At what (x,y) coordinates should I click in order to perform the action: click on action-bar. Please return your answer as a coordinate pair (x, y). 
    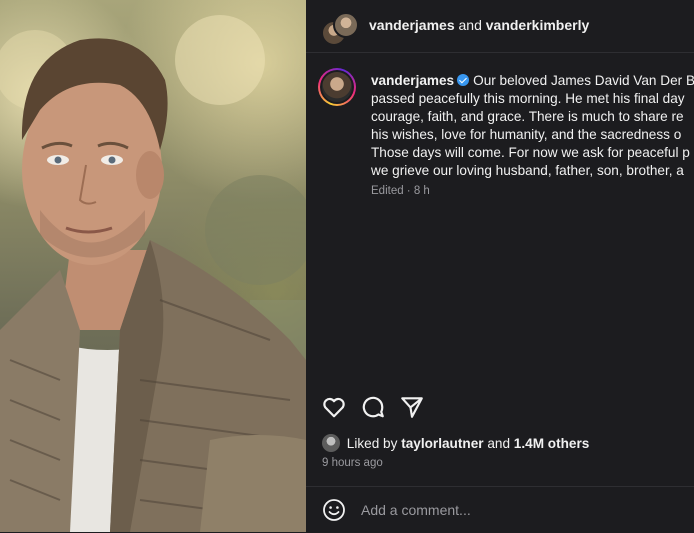
    Looking at the image, I should click on (381, 407).